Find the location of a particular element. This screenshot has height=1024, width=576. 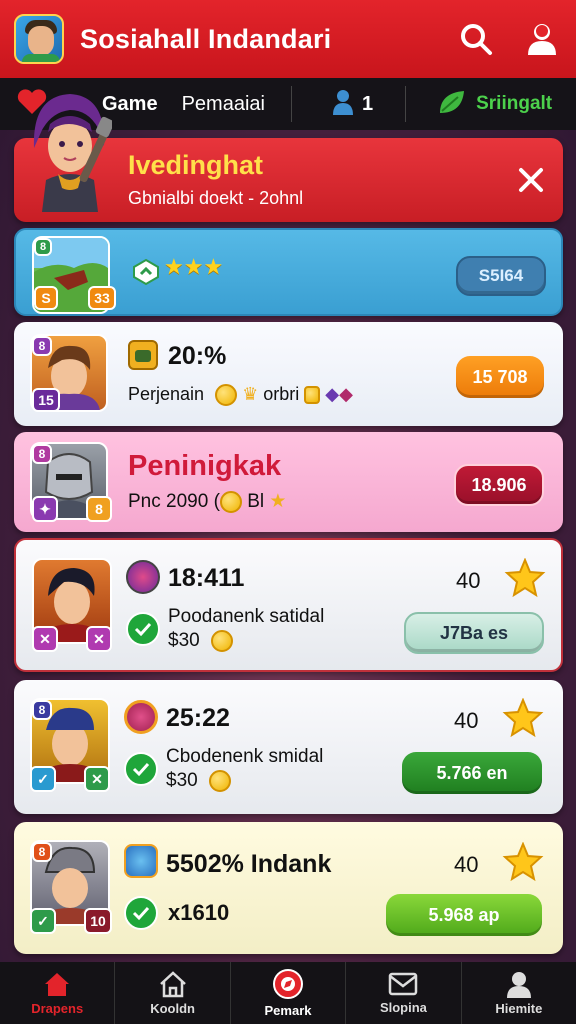

nav-item-kooldn: Kooldn is located at coordinates (173, 993).